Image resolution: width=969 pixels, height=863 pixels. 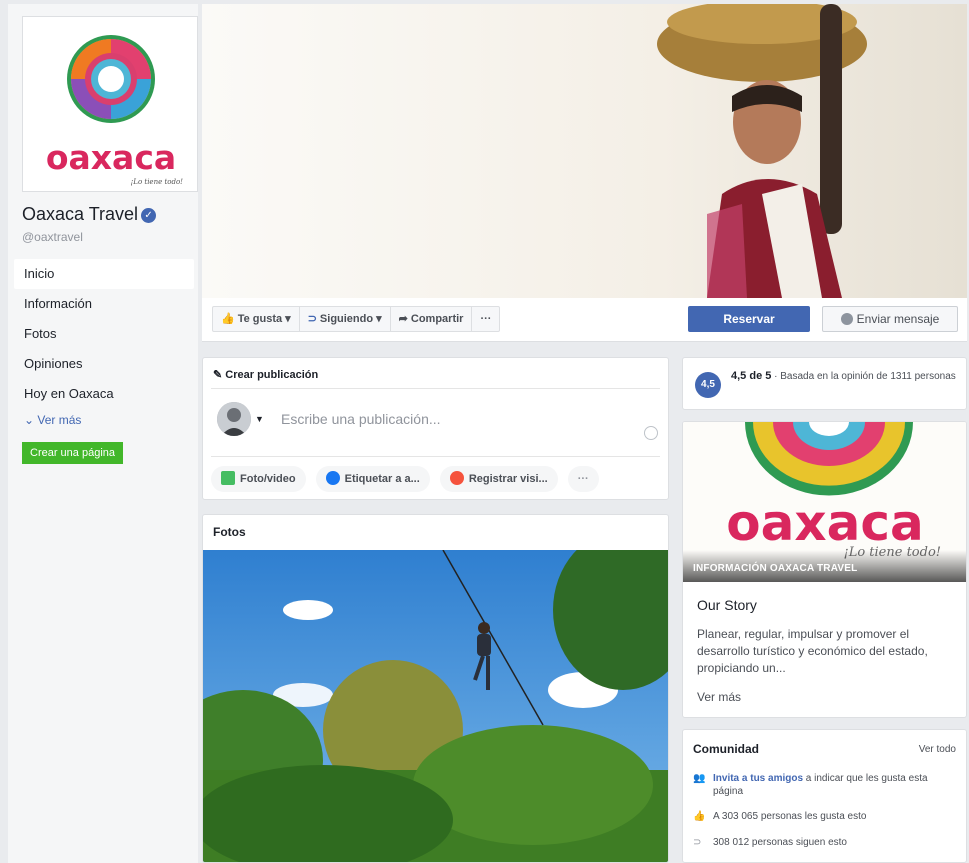 What do you see at coordinates (156, 182) in the screenshot?
I see `svg-text: ¡Lo tiene todo!` at bounding box center [156, 182].